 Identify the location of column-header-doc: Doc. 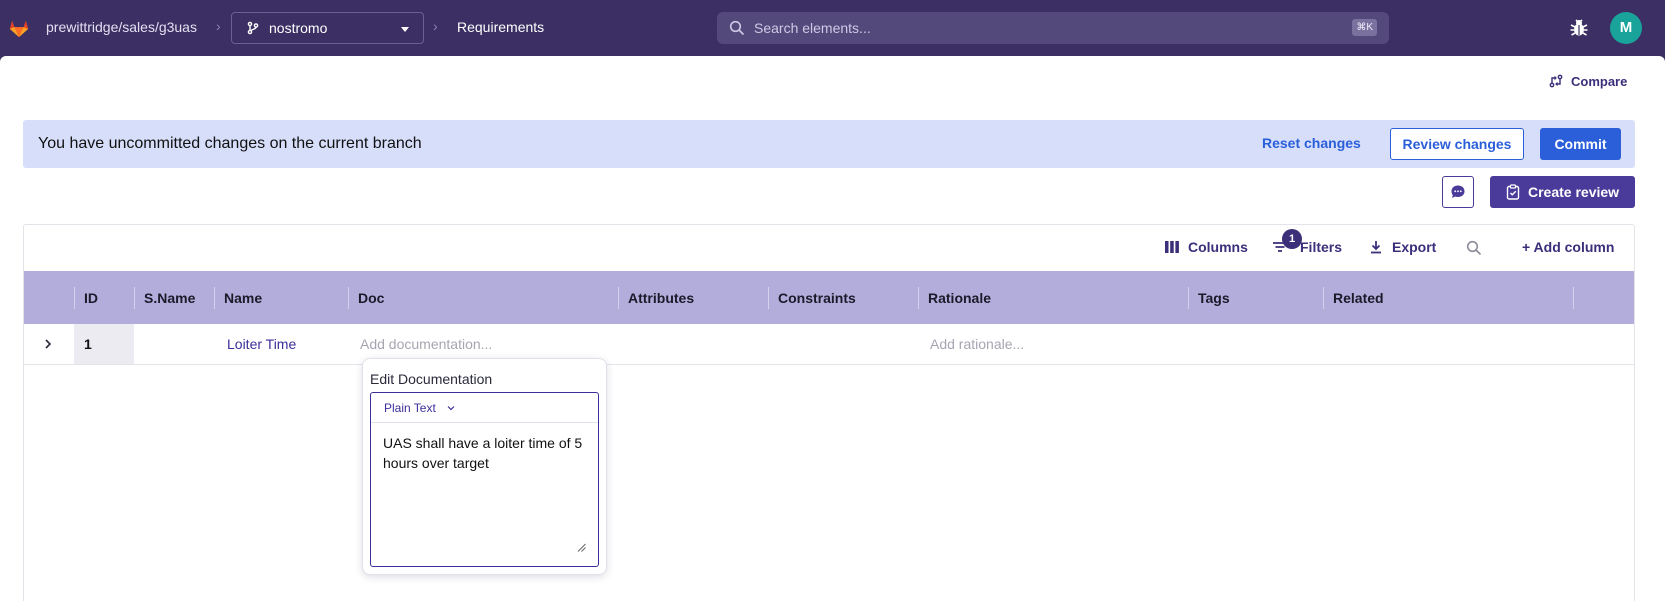
(371, 298).